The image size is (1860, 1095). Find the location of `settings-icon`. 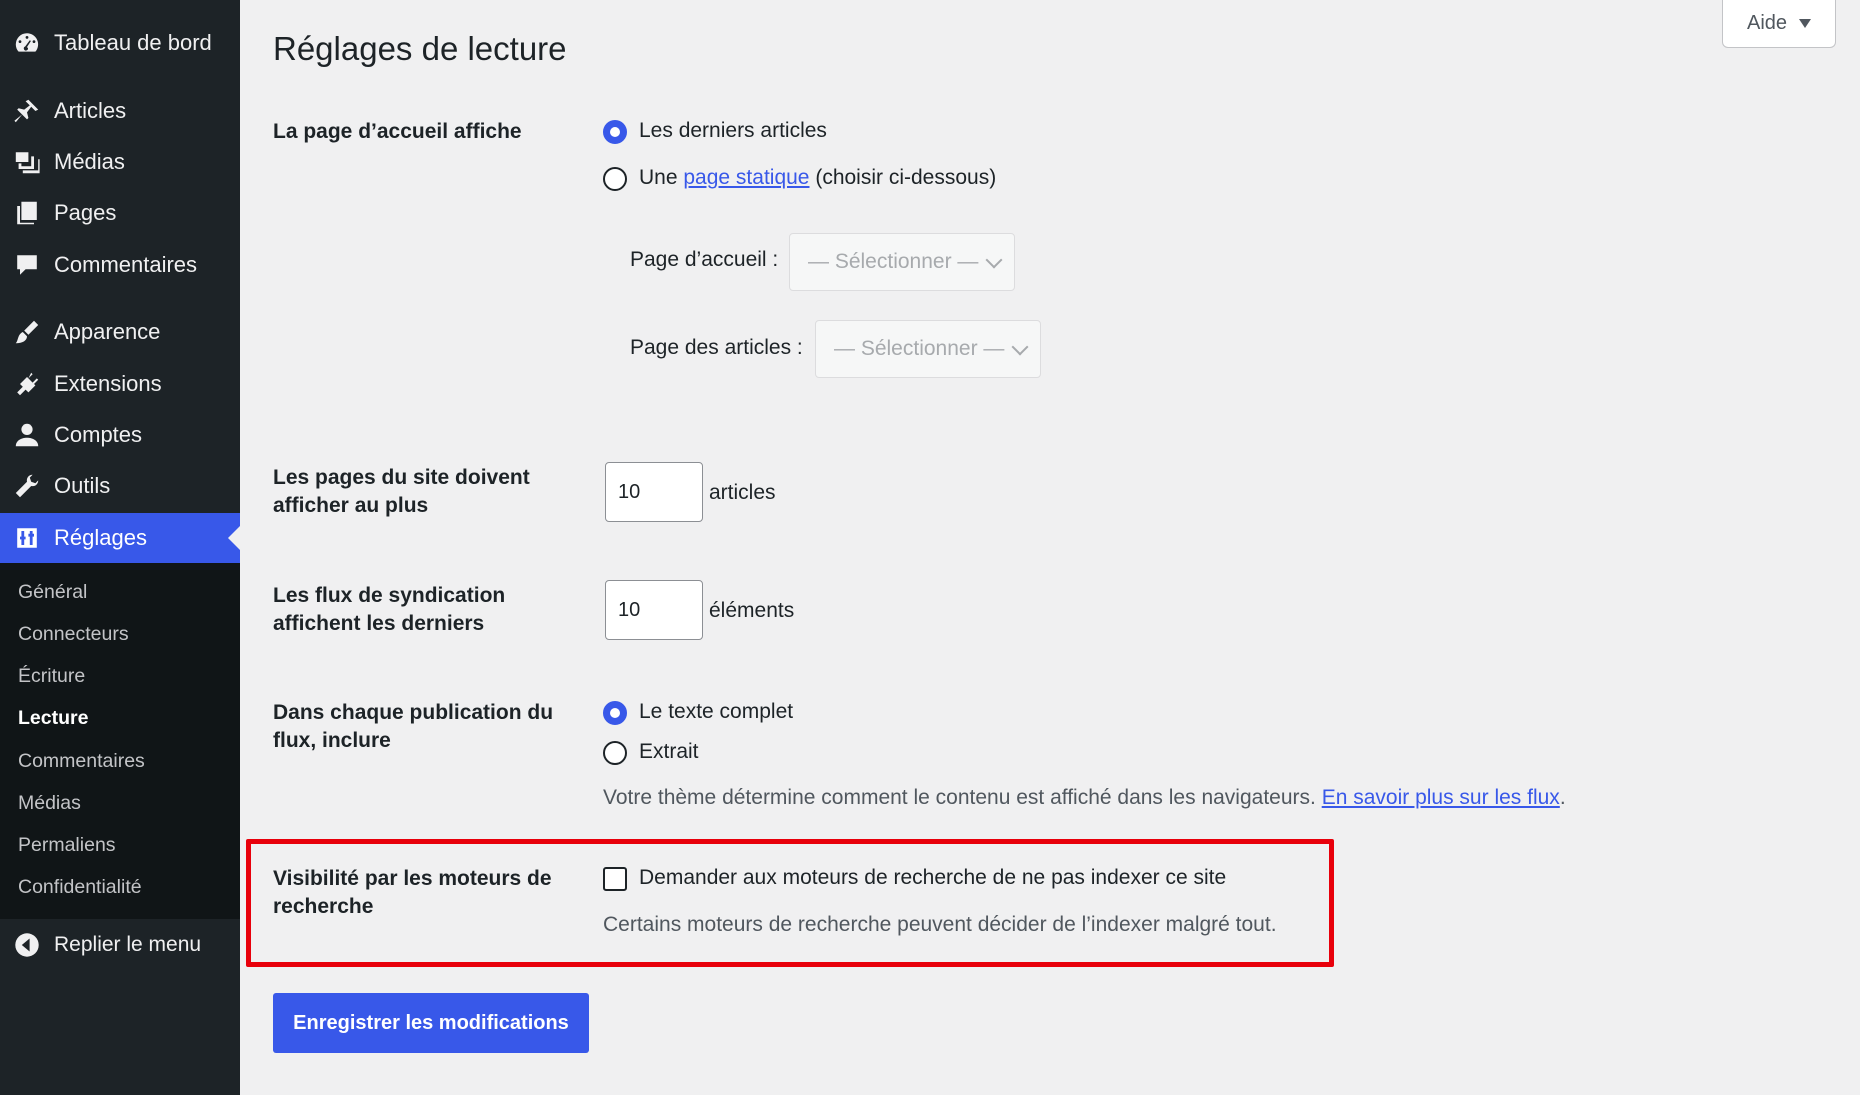

settings-icon is located at coordinates (27, 538).